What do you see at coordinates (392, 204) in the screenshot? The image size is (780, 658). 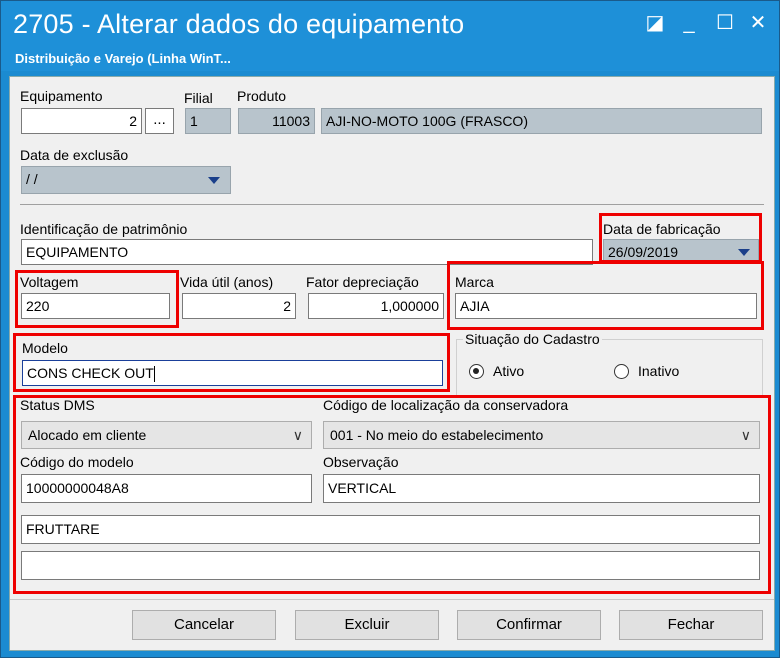 I see `divider` at bounding box center [392, 204].